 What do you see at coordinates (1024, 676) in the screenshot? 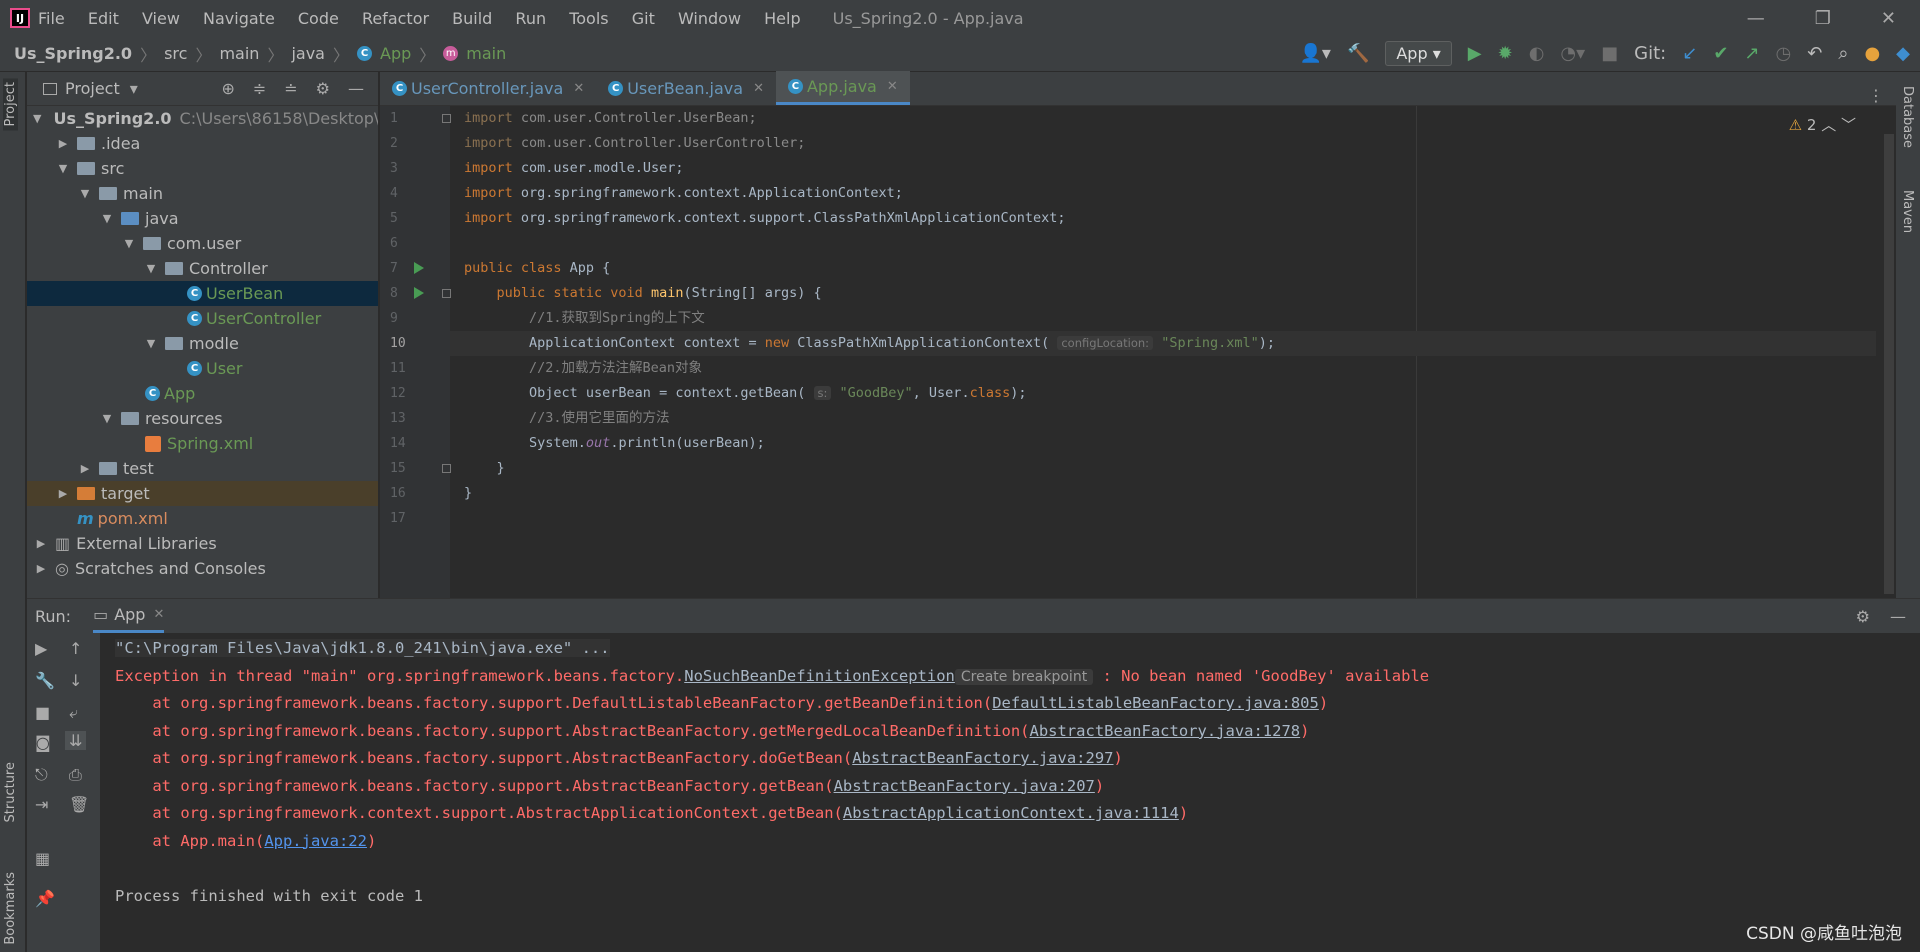
I see `create-breakpoint-button: Create breakpoint` at bounding box center [1024, 676].